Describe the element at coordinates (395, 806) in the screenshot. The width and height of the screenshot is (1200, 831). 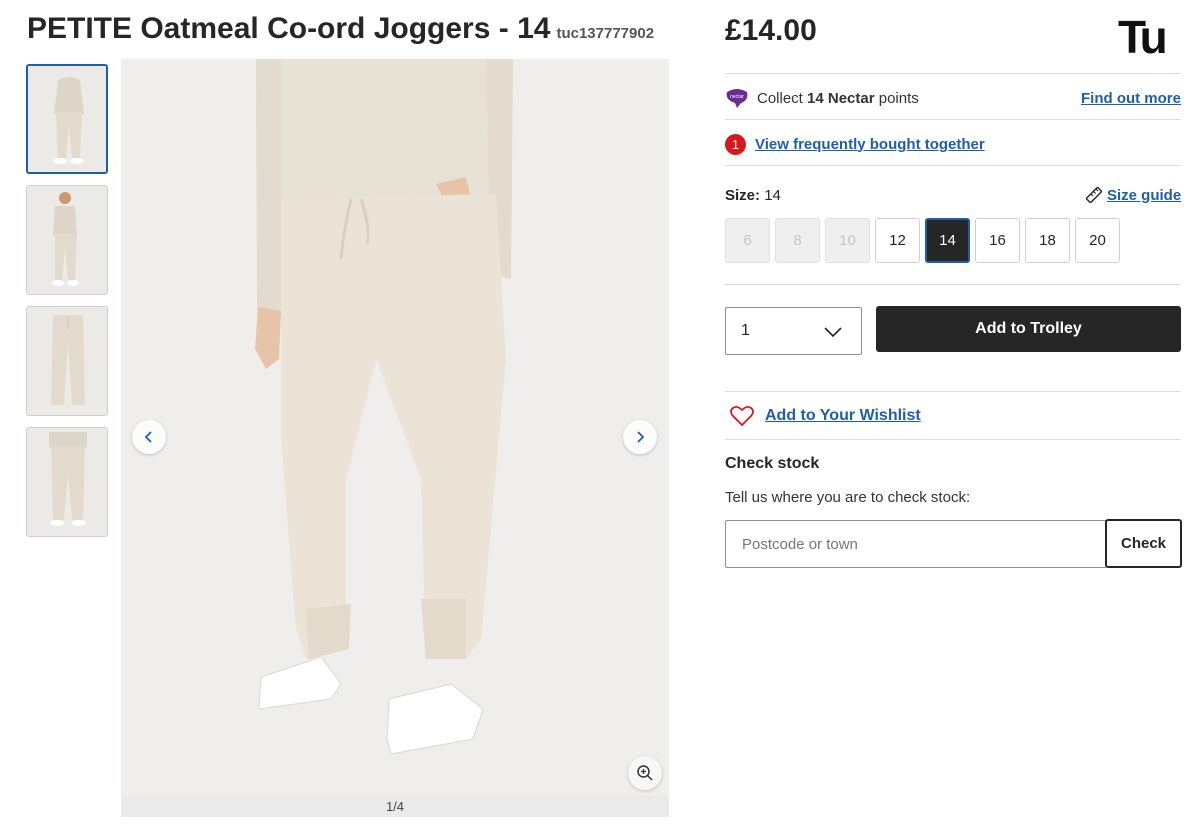
I see `image-counter: 1/4` at that location.